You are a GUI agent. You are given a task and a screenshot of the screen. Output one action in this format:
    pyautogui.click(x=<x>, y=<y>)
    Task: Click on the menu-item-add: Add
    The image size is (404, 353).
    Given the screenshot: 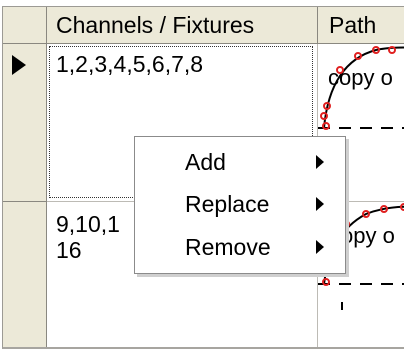 What is the action you would take?
    pyautogui.click(x=240, y=162)
    